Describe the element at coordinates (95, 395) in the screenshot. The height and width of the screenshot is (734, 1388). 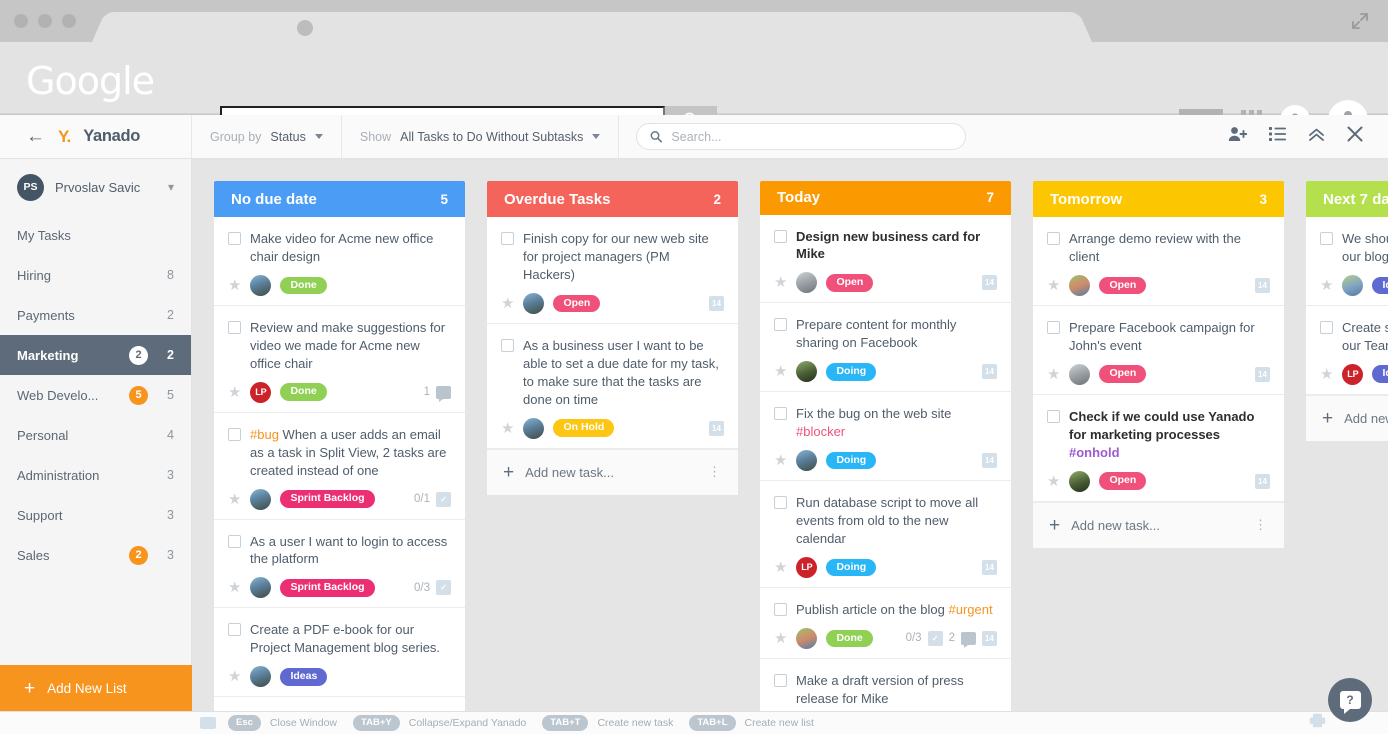
I see `sidebar-item-web-develo: Web Develo... 5 5` at that location.